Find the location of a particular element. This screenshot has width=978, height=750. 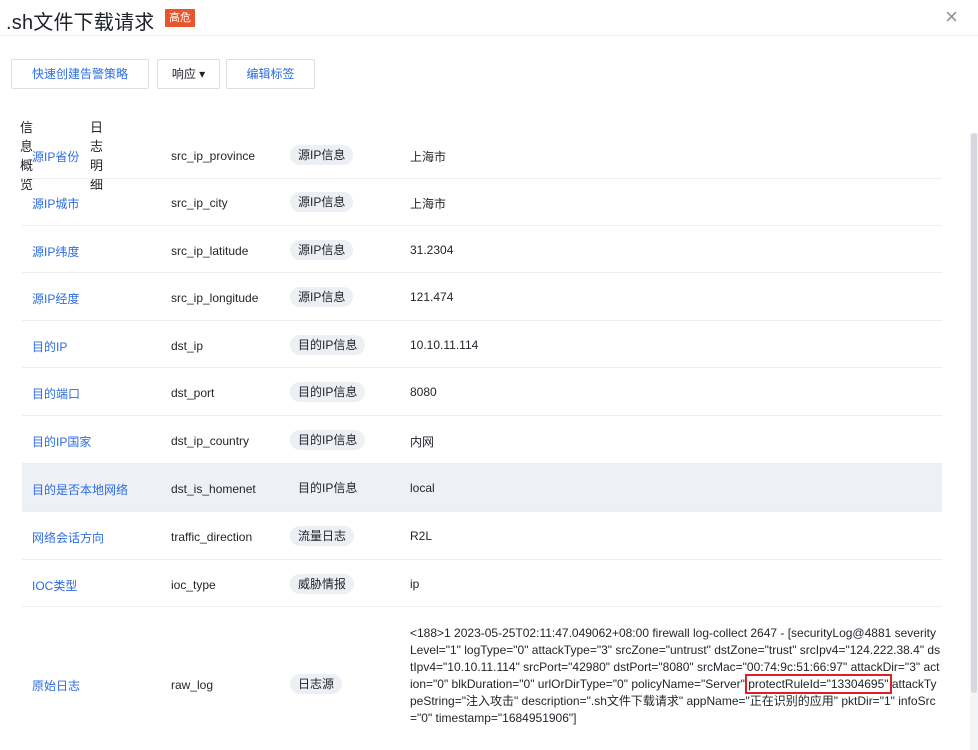

highlighted-protect-rule-id: protectRuleId="13304695" is located at coordinates (818, 684).